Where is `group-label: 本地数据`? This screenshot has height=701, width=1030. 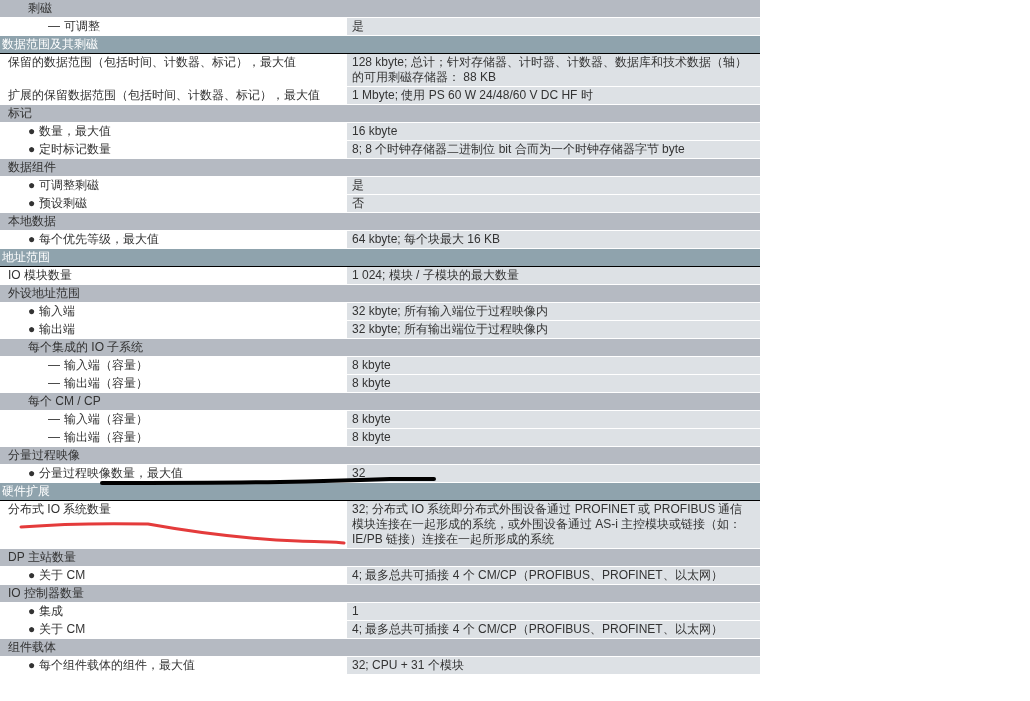
group-label: 本地数据 is located at coordinates (32, 221).